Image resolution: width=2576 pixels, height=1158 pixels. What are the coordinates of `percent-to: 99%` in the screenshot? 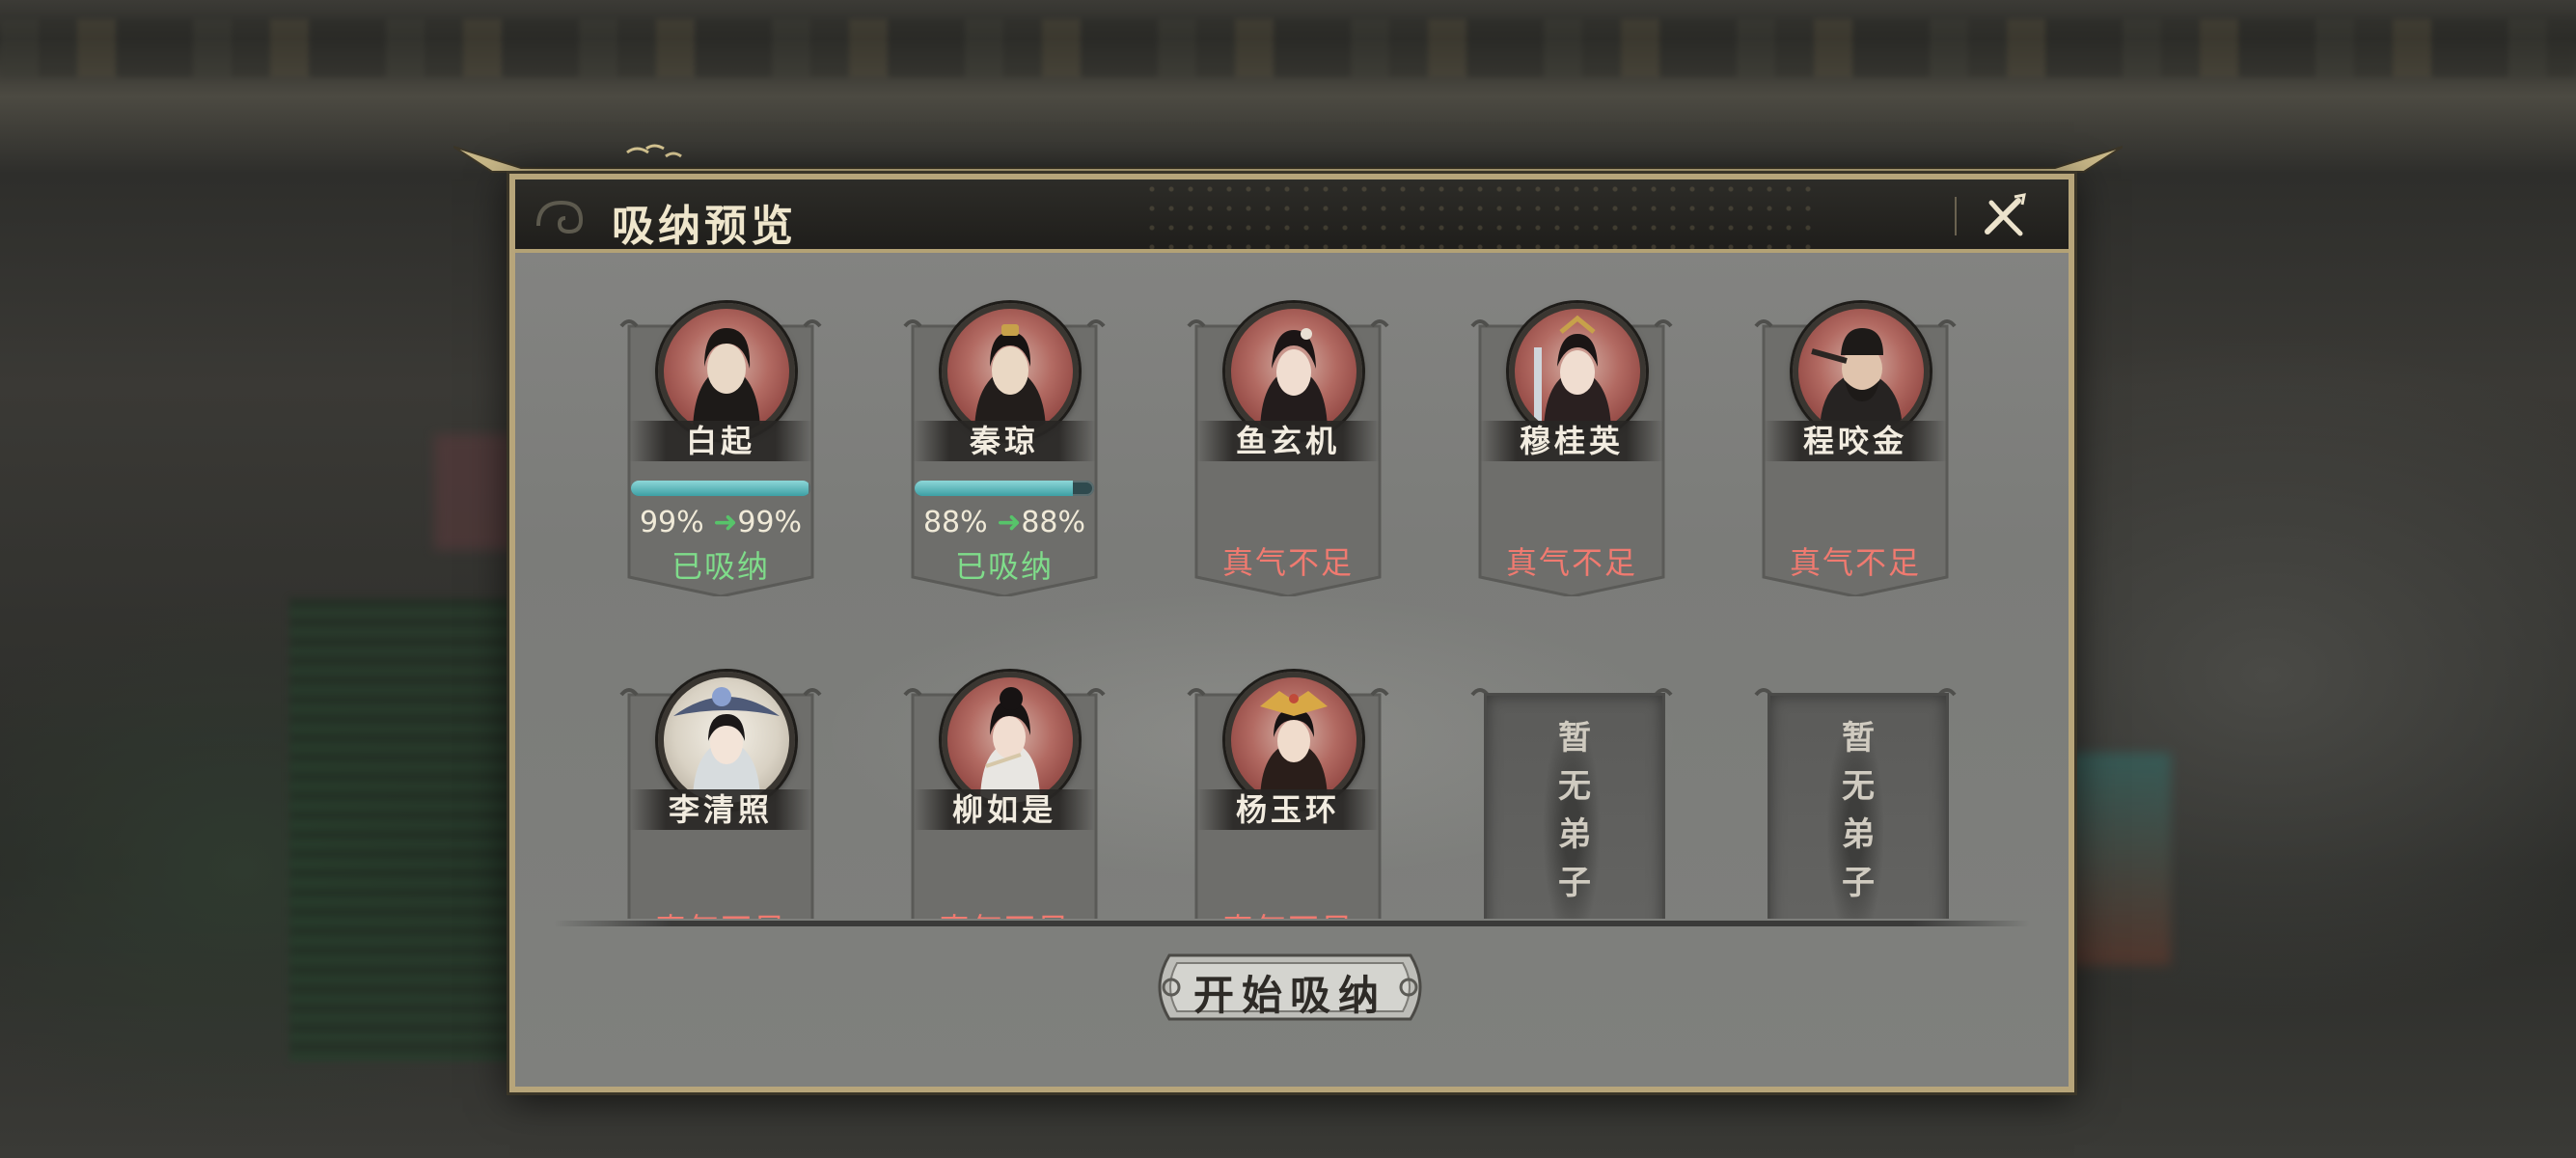 It's located at (770, 522).